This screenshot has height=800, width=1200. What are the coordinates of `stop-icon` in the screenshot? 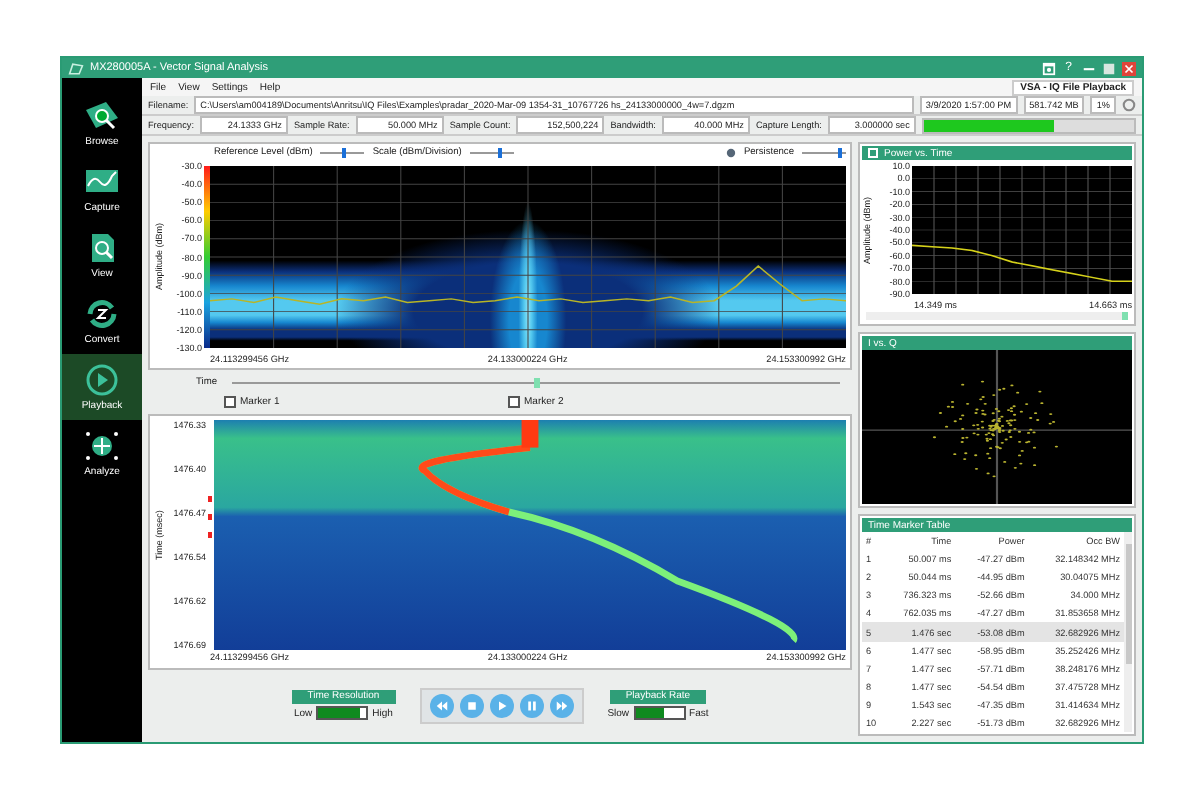 It's located at (471, 705).